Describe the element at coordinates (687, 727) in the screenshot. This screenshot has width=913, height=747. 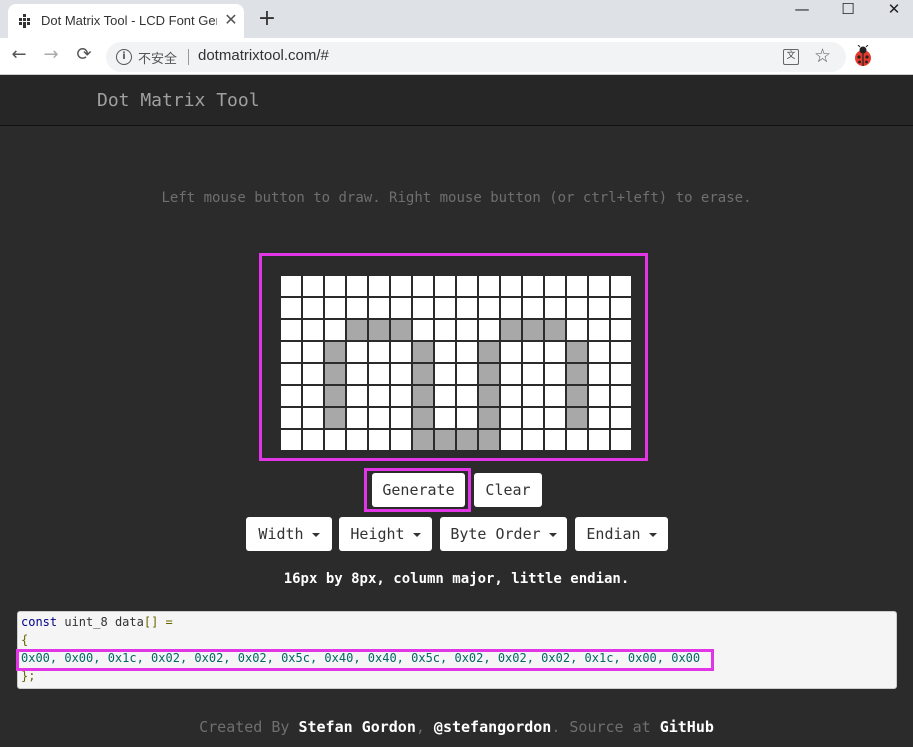
I see `github-link: GitHub` at that location.